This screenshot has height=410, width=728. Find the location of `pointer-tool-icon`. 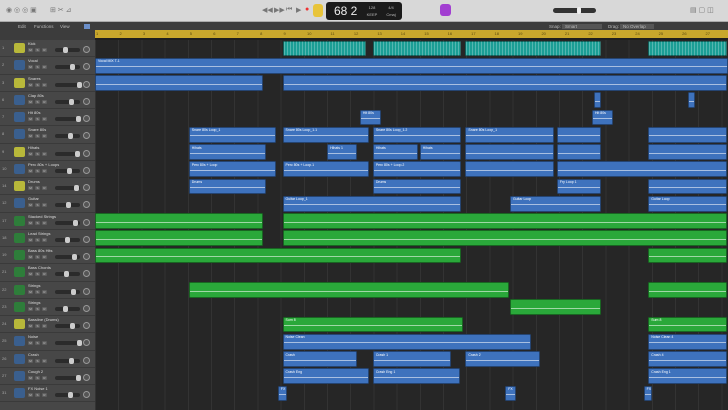

pointer-tool-icon is located at coordinates (87, 26).